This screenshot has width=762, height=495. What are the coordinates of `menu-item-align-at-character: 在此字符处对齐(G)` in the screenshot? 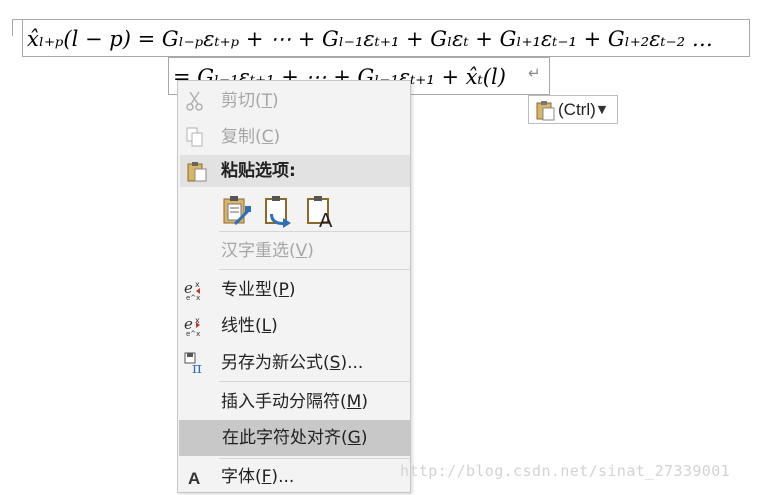 It's located at (294, 438).